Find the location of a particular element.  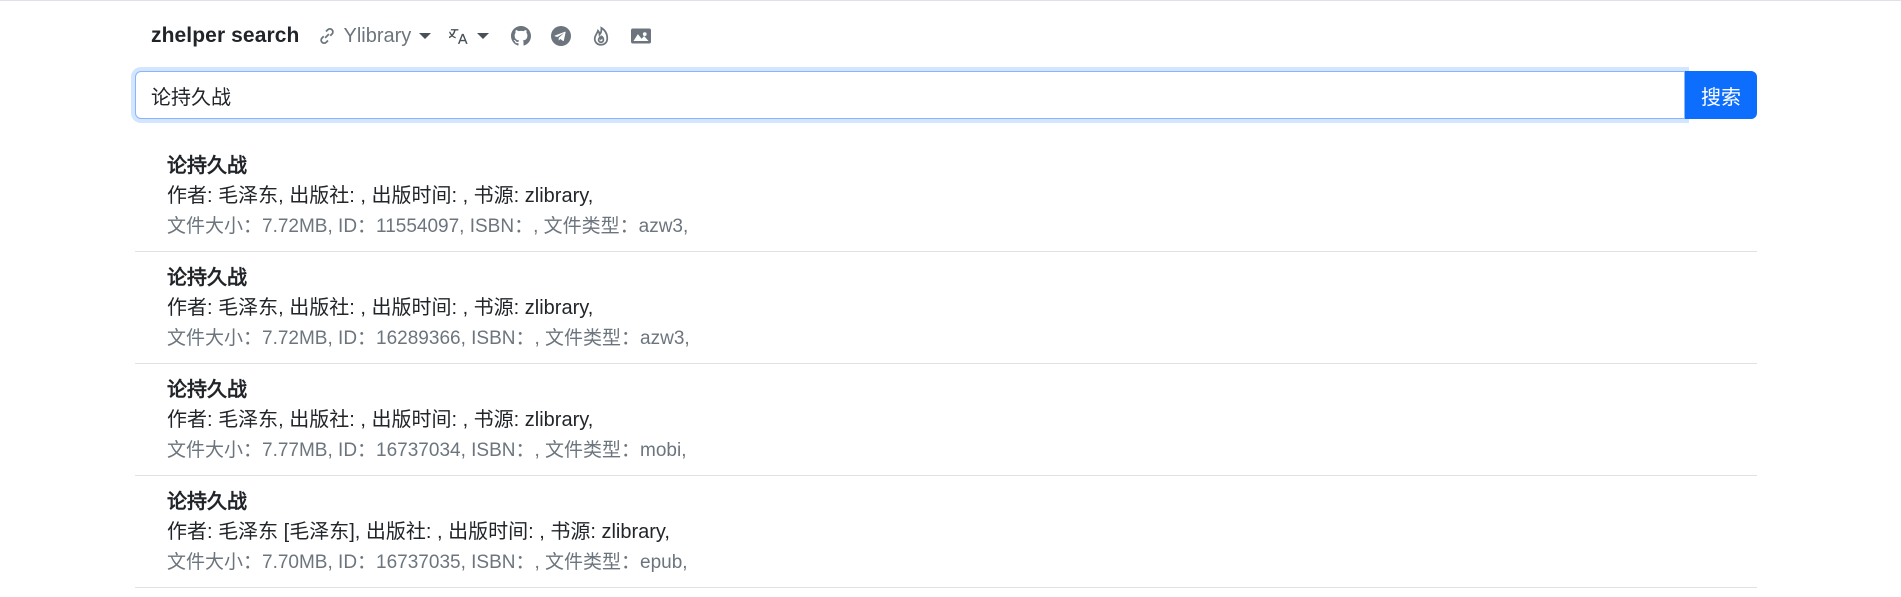

search-input is located at coordinates (910, 95).